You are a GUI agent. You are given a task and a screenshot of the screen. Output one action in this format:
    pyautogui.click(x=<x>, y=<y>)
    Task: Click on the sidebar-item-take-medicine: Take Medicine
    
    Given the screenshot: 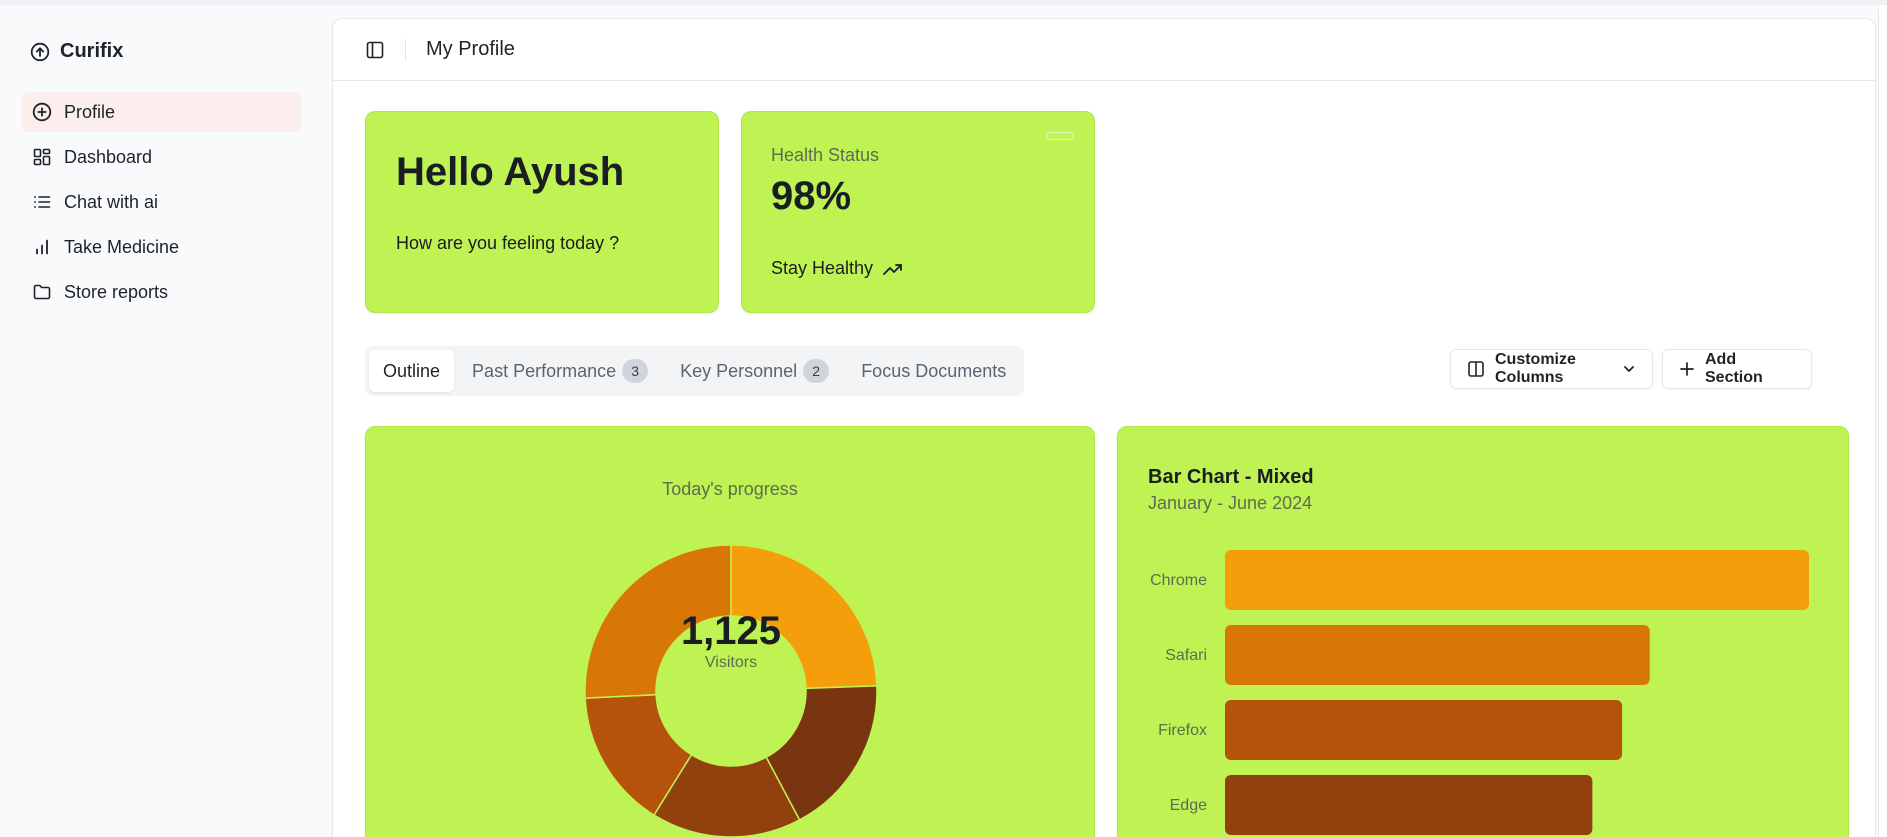 What is the action you would take?
    pyautogui.click(x=162, y=247)
    